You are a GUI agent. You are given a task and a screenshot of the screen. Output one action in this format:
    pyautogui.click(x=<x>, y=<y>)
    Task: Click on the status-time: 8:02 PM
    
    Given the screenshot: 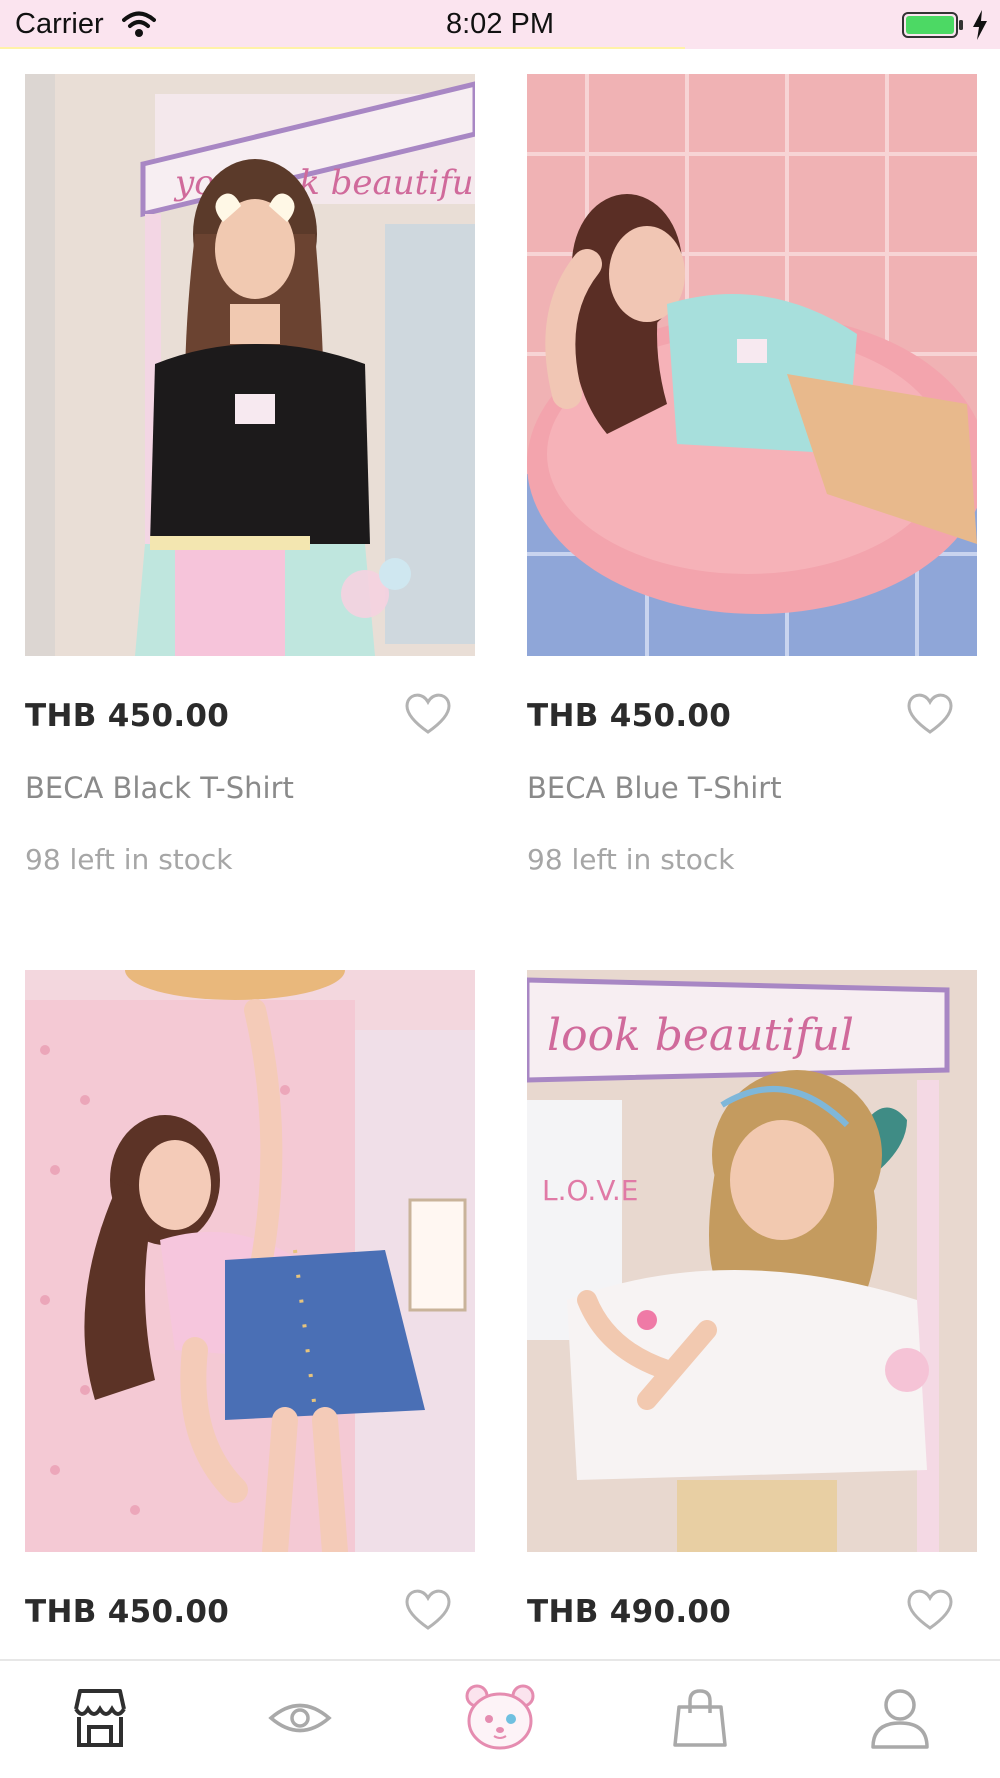 What is the action you would take?
    pyautogui.click(x=500, y=24)
    